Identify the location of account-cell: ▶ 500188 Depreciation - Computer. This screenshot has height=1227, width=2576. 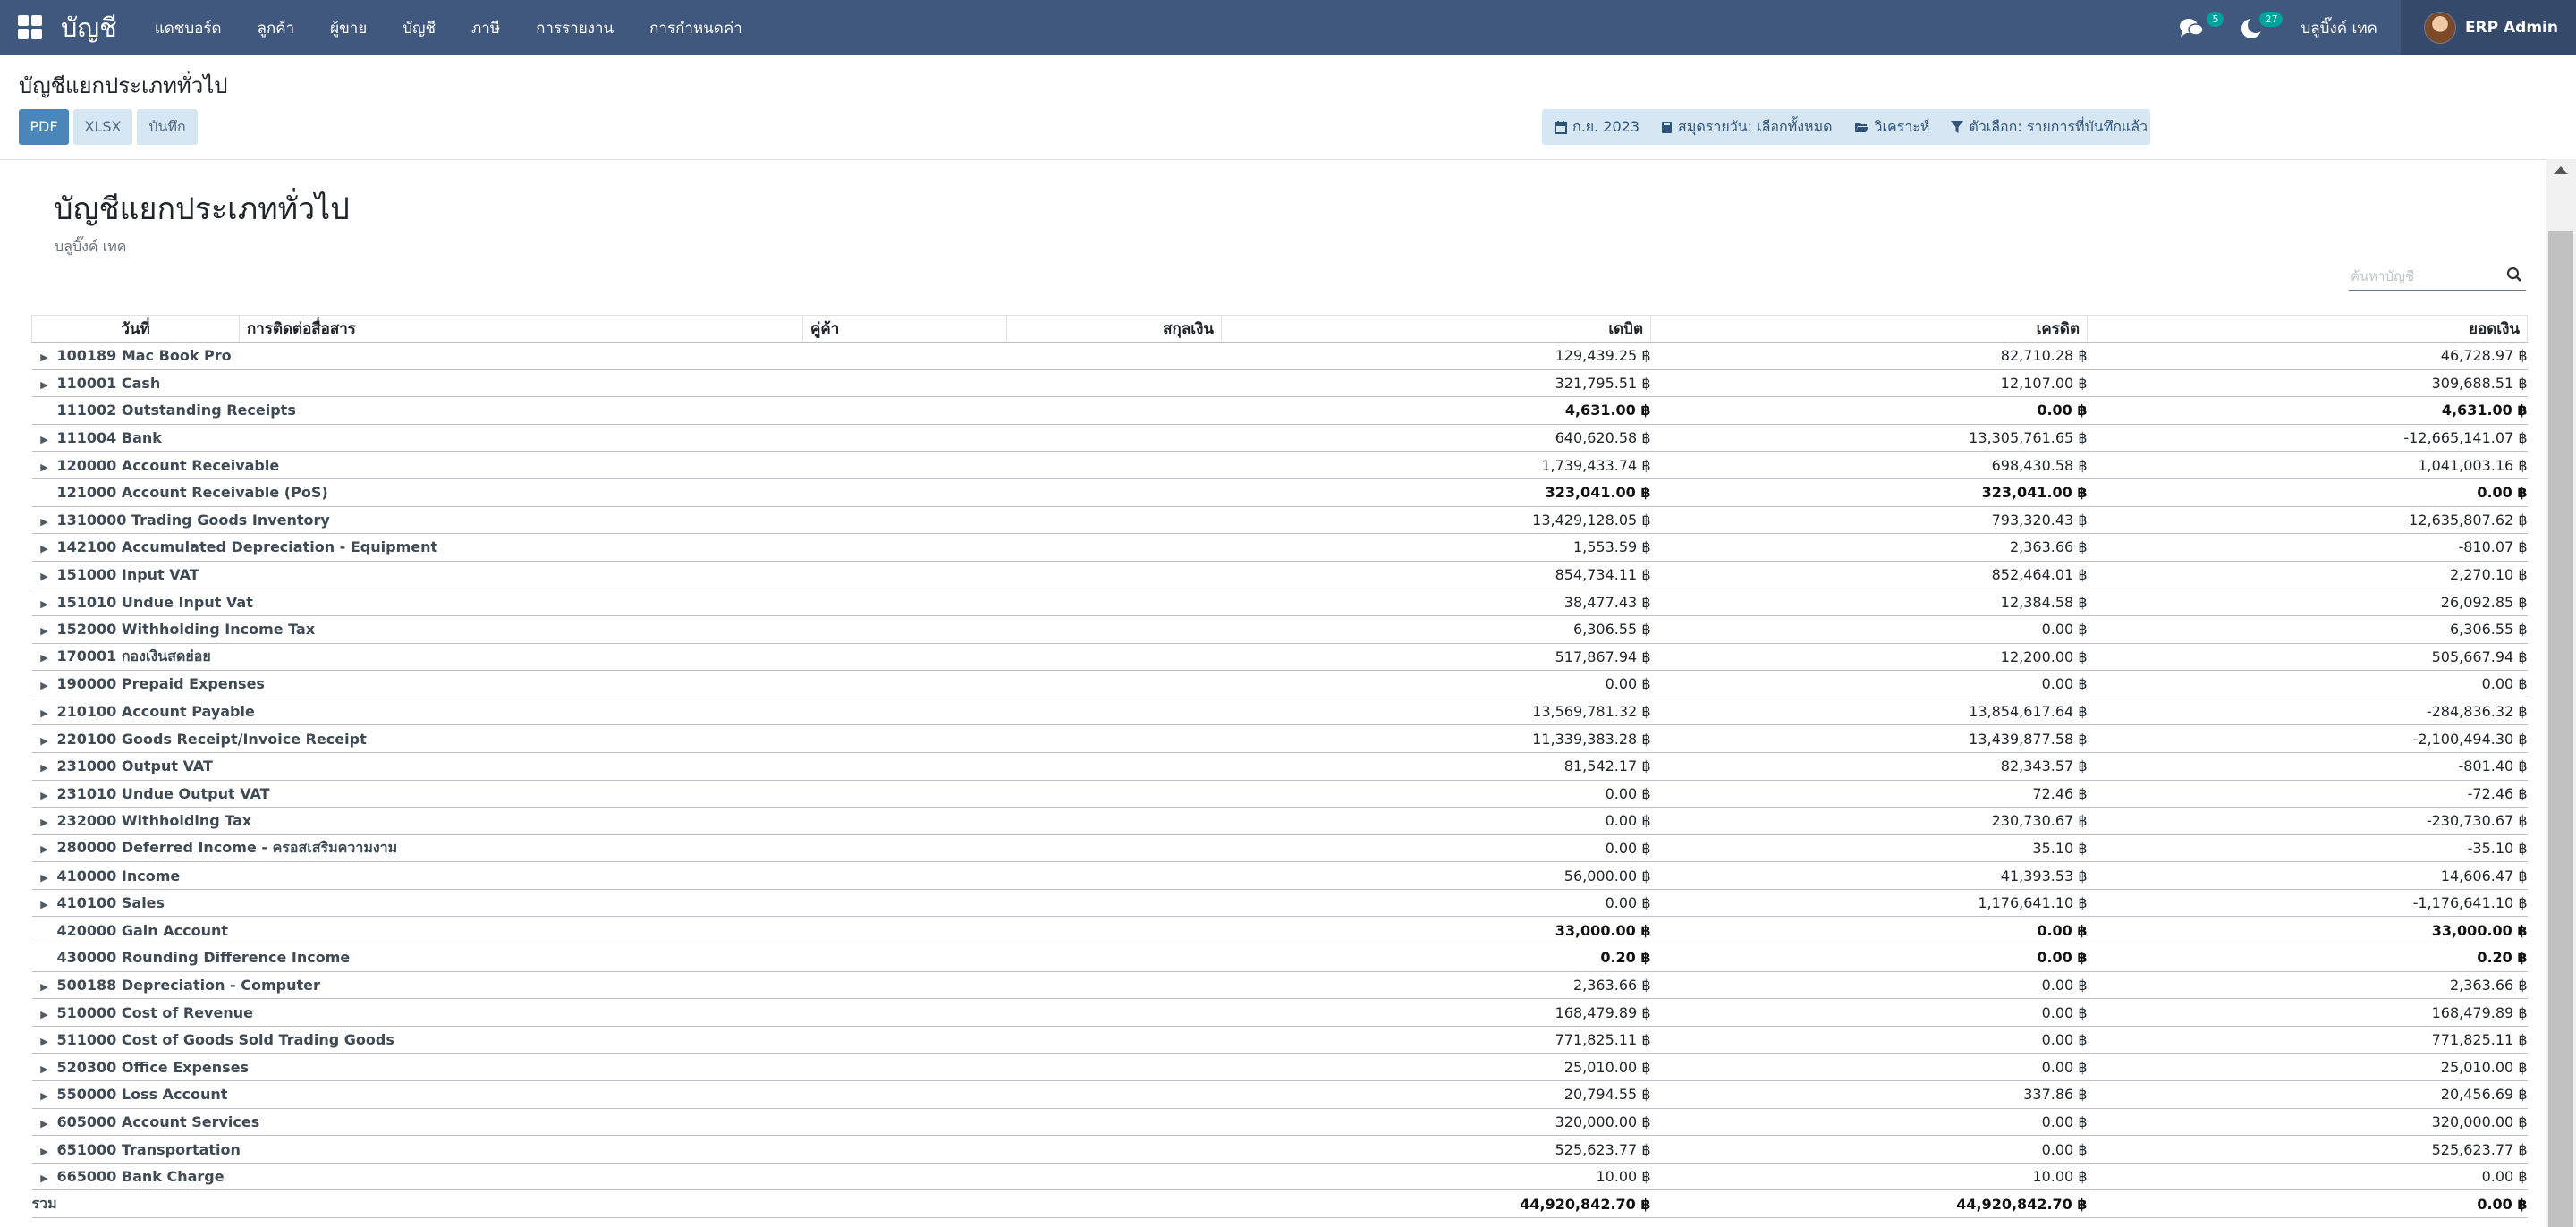
(626, 985).